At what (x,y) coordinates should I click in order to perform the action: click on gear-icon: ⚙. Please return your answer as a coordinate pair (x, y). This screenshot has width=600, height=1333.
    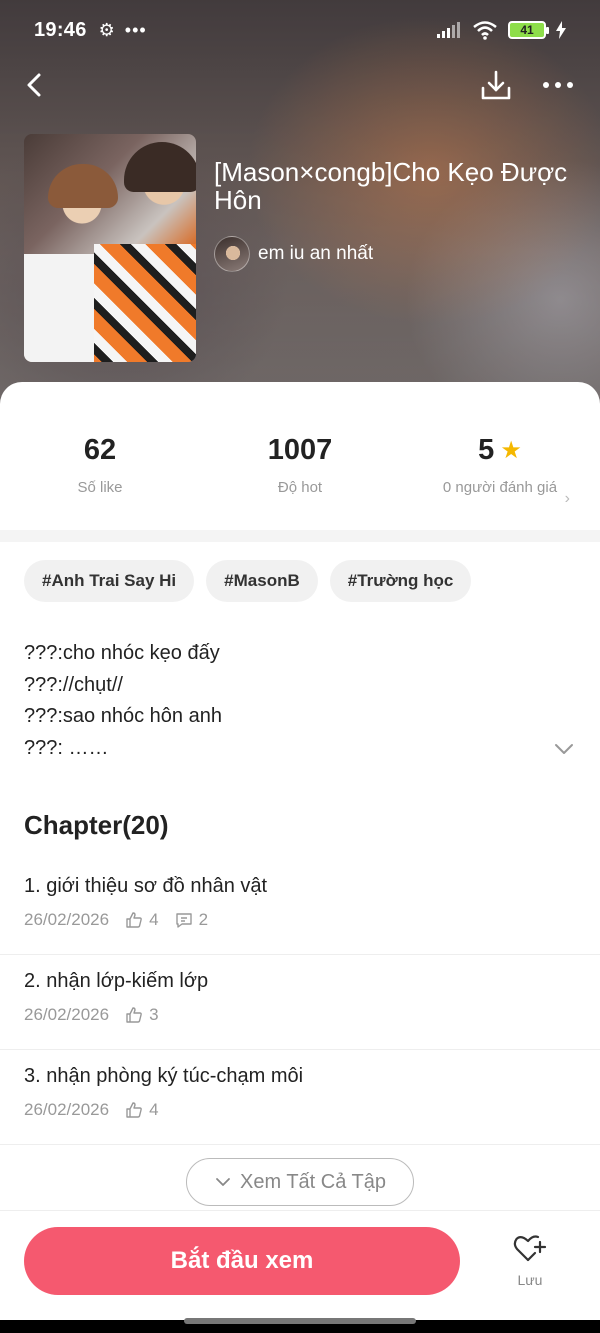
    Looking at the image, I should click on (106, 29).